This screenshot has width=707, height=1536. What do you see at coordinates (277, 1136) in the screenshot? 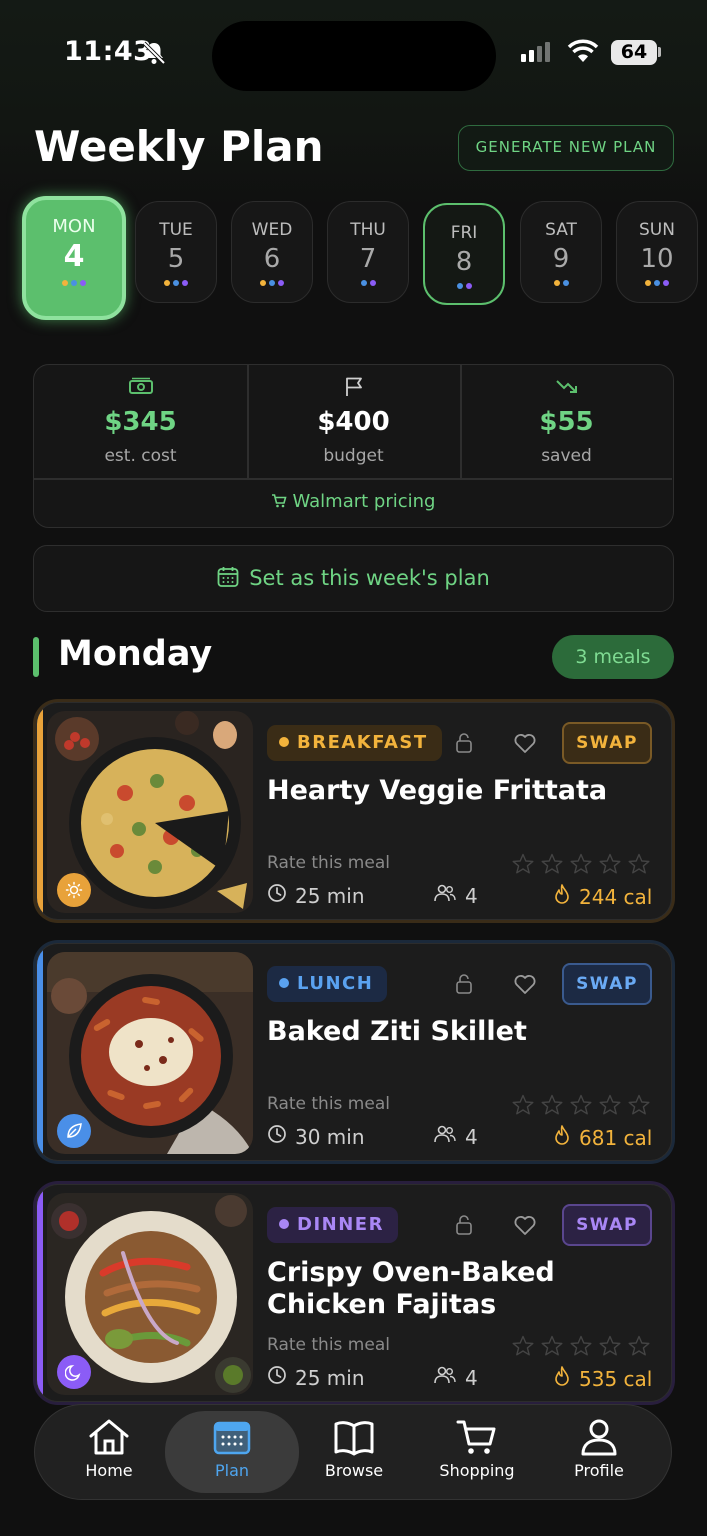
I see `clock-icon` at bounding box center [277, 1136].